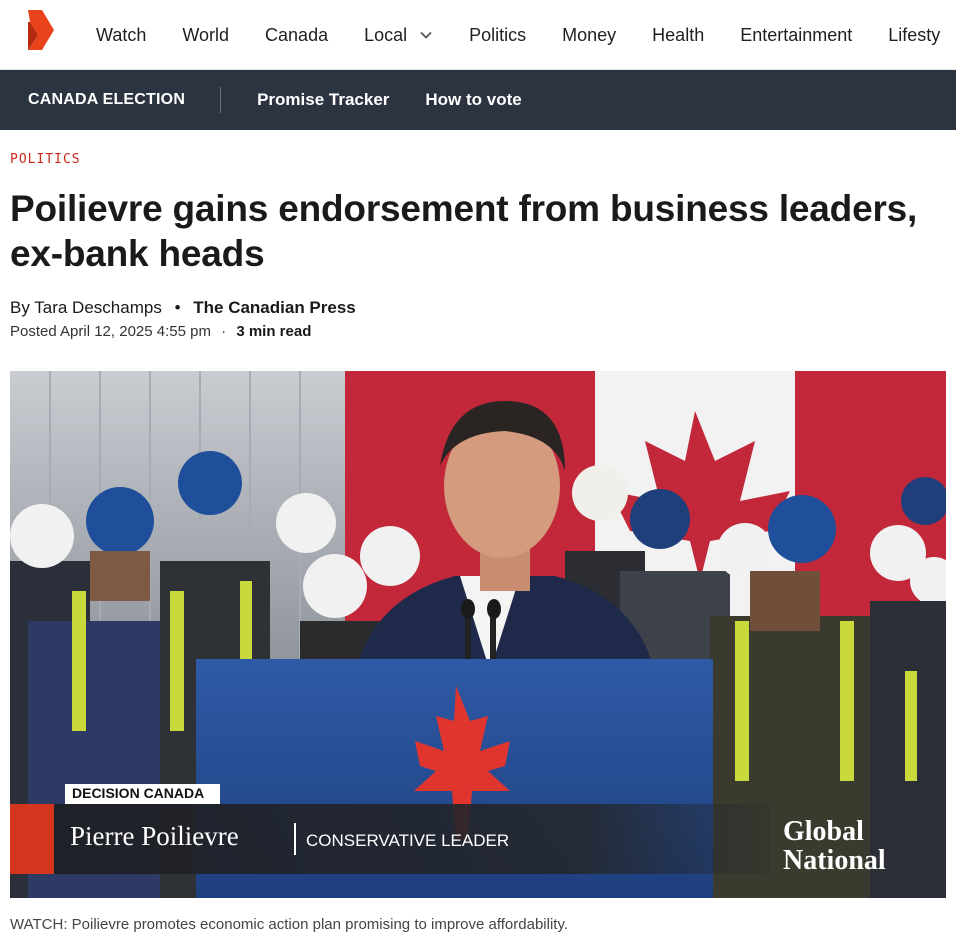 This screenshot has width=956, height=942. Describe the element at coordinates (110, 331) in the screenshot. I see `posted-date: Posted April 12, 2025 4:55 pm` at that location.